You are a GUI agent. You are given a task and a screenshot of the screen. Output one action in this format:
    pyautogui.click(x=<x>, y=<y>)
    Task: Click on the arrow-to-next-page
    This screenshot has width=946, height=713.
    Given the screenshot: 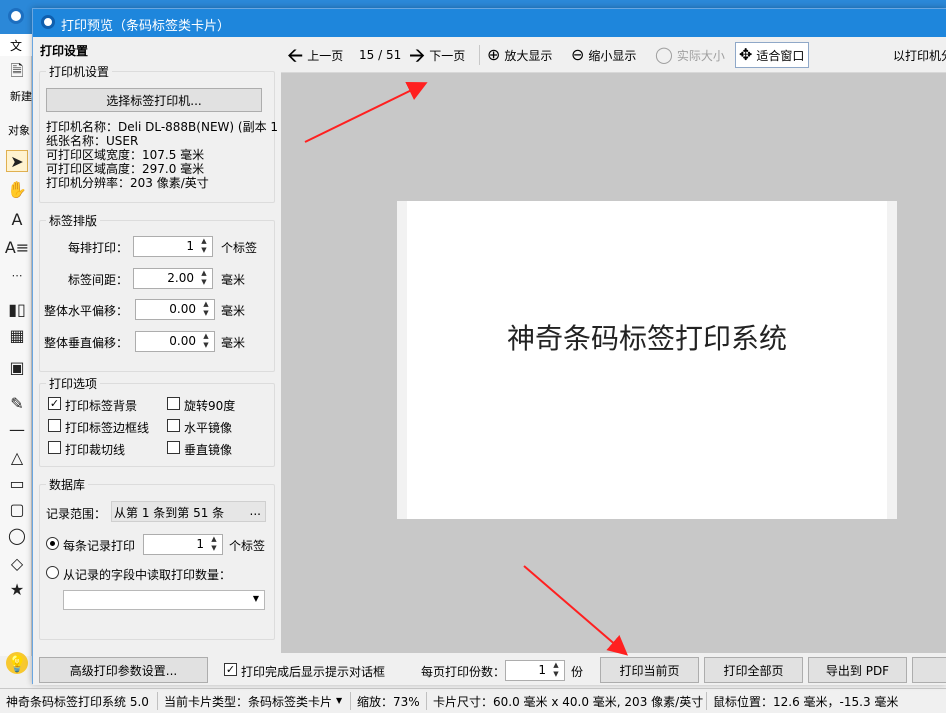 What is the action you would take?
    pyautogui.click(x=366, y=112)
    